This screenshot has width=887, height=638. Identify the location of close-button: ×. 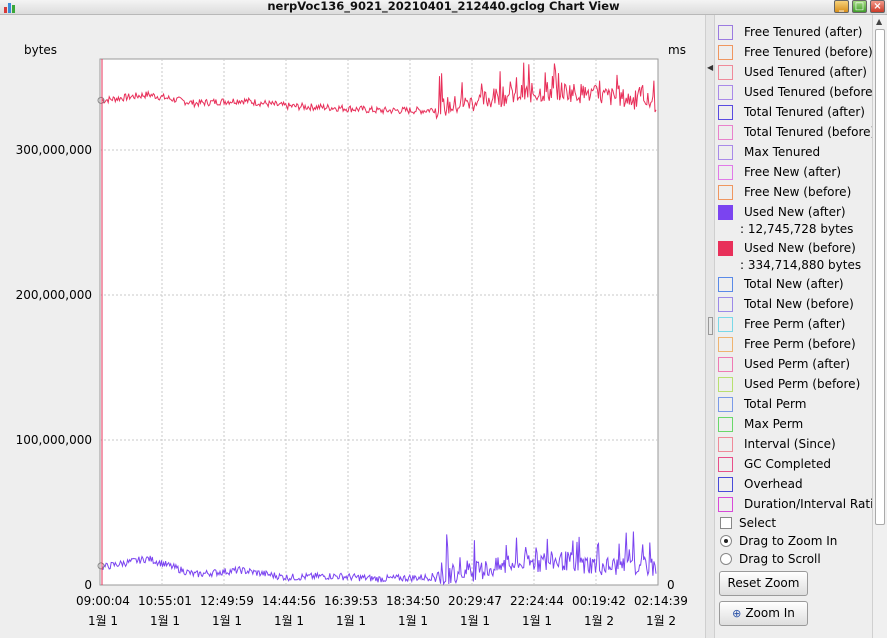
(877, 6).